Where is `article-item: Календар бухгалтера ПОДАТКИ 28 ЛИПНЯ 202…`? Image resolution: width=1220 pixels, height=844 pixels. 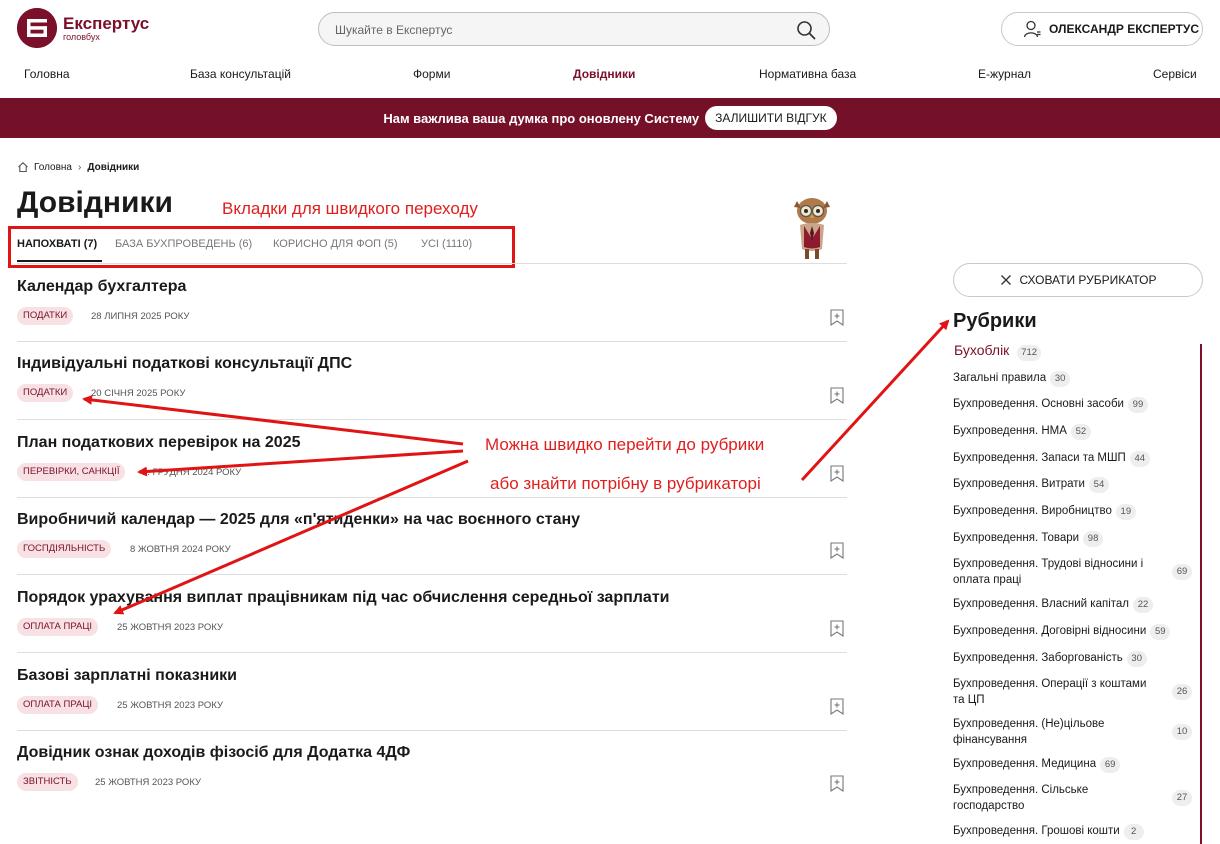 article-item: Календар бухгалтера ПОДАТКИ 28 ЛИПНЯ 202… is located at coordinates (432, 303).